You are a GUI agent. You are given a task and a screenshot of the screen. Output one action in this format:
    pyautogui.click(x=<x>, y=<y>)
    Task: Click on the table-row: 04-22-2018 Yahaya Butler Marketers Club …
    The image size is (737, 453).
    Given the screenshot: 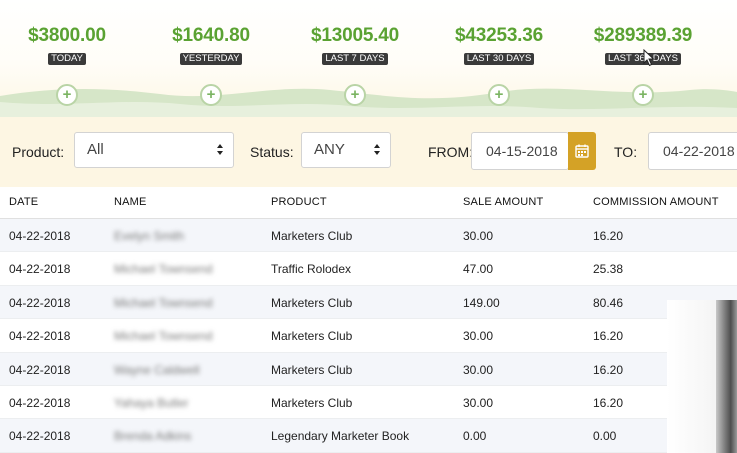 What is the action you would take?
    pyautogui.click(x=368, y=402)
    